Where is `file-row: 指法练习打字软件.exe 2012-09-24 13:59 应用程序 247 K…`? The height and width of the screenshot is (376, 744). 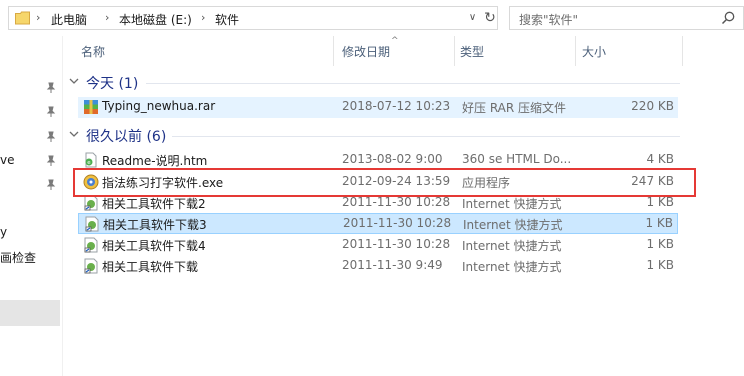 file-row: 指法练习打字软件.exe 2012-09-24 13:59 应用程序 247 K… is located at coordinates (378, 182).